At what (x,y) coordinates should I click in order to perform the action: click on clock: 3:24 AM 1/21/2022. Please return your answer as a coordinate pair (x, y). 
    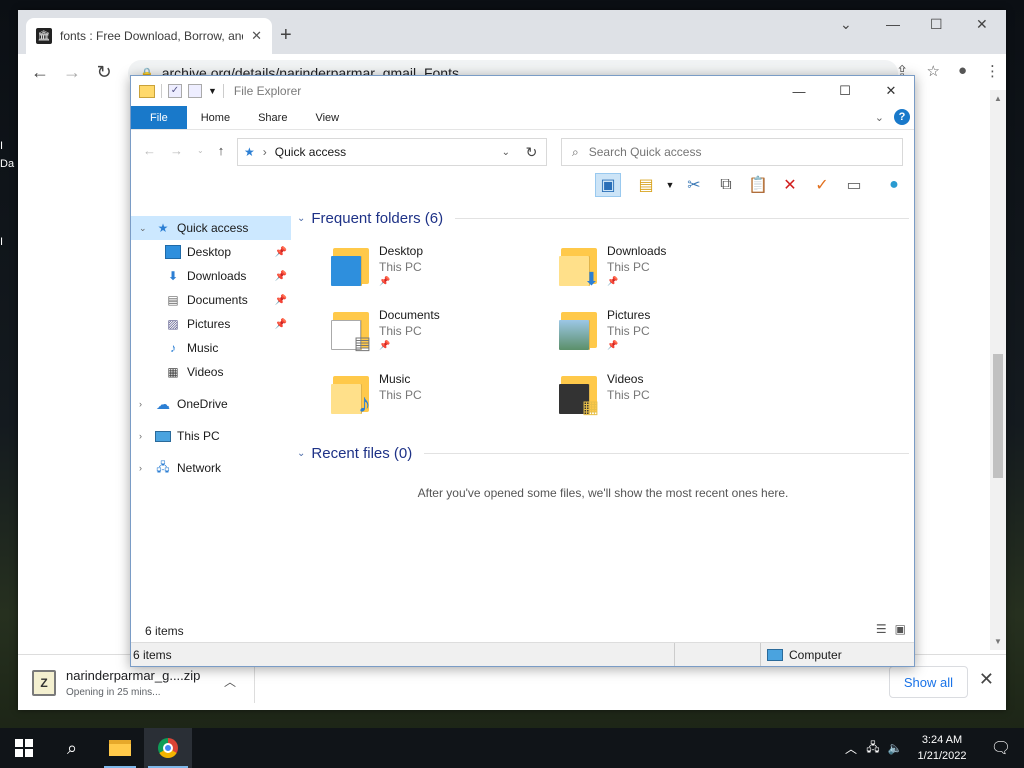
    Looking at the image, I should click on (942, 748).